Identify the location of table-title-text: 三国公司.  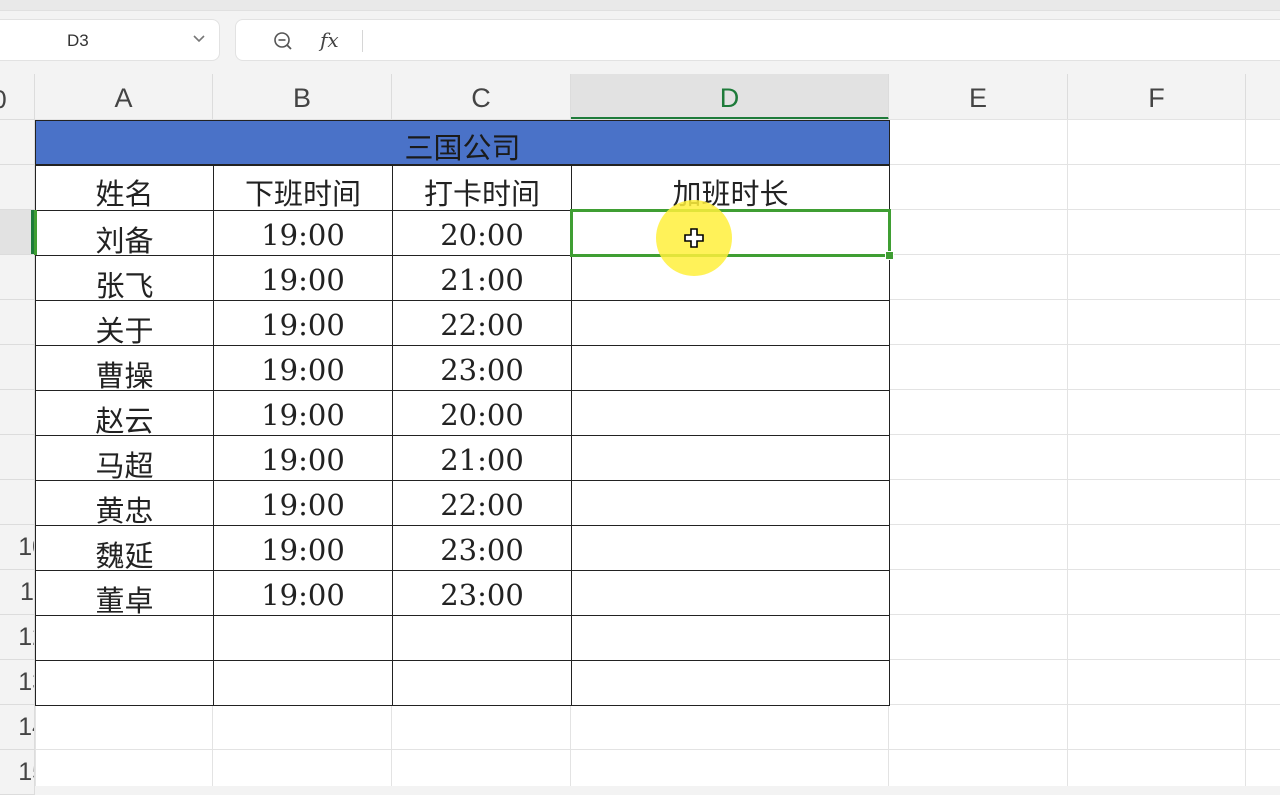
(462, 148).